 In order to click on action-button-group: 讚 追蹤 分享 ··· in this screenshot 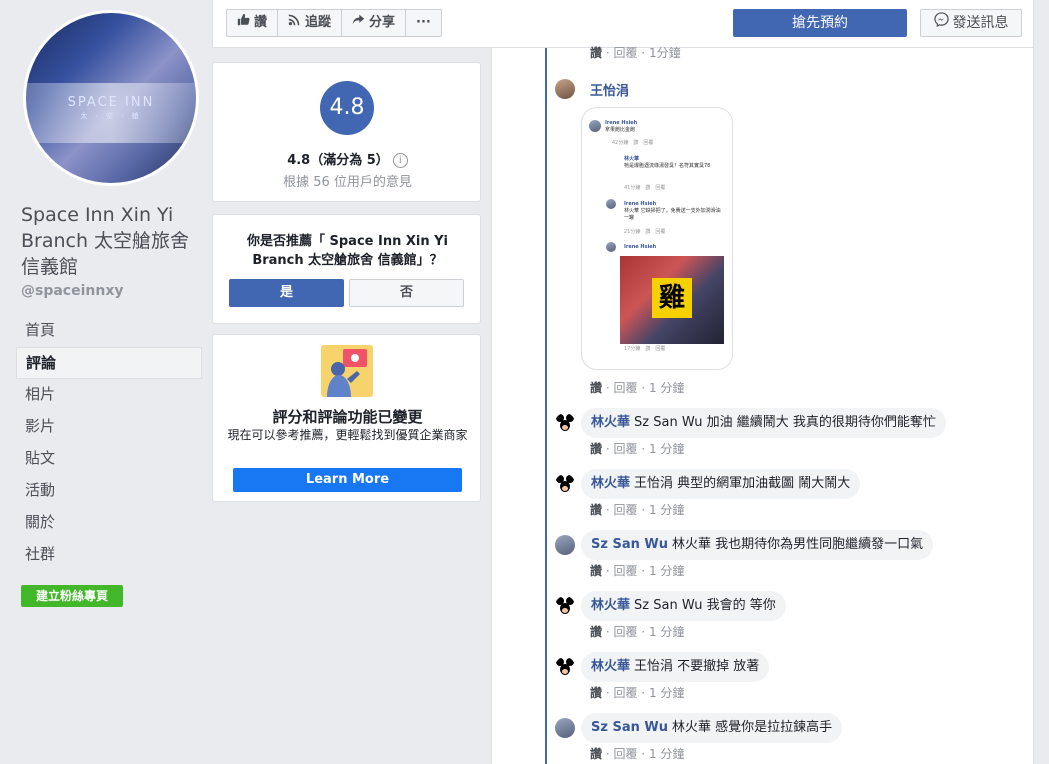, I will do `click(334, 23)`.